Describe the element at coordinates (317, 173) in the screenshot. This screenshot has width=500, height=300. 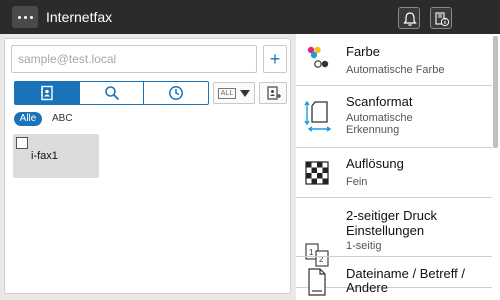
I see `resolution-grid-icon` at that location.